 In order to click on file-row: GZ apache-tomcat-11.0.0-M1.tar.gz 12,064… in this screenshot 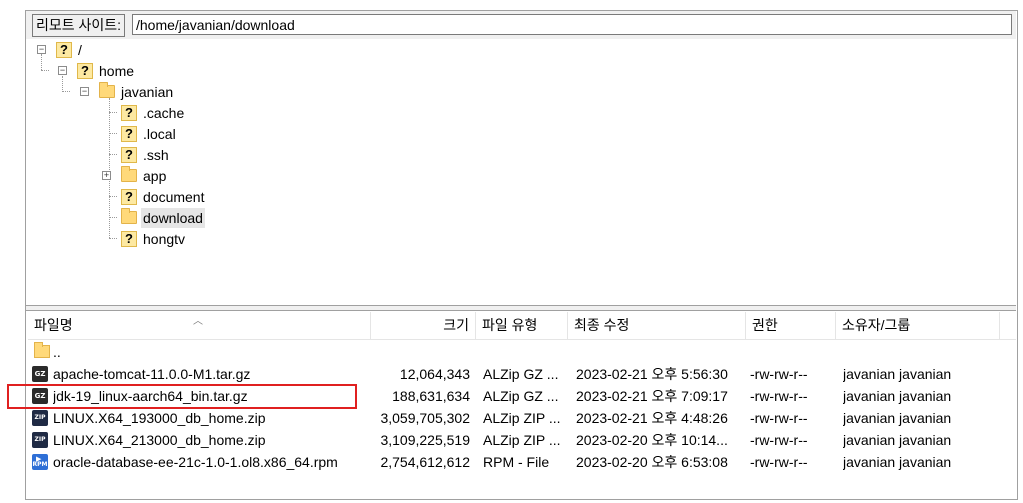, I will do `click(522, 374)`.